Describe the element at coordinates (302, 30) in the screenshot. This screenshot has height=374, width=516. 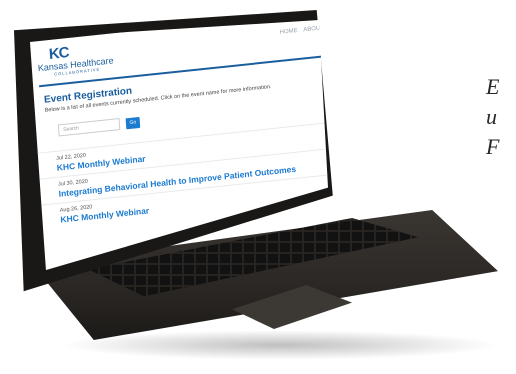
I see `site-nav: HOME ABOUT US` at that location.